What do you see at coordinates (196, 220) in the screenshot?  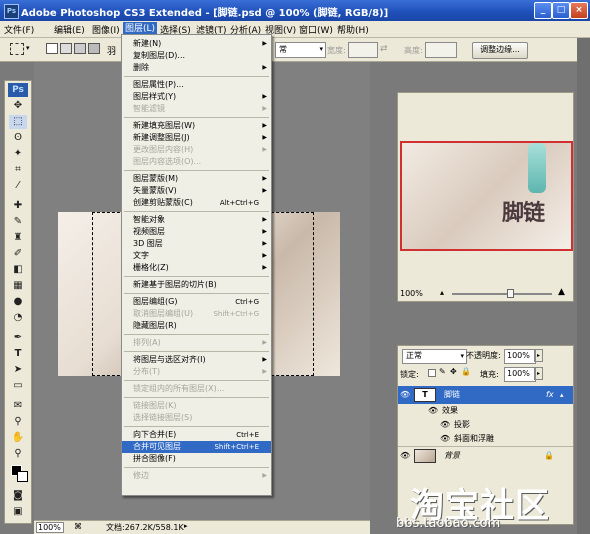 I see `menu-item: 智能对象 ▶` at bounding box center [196, 220].